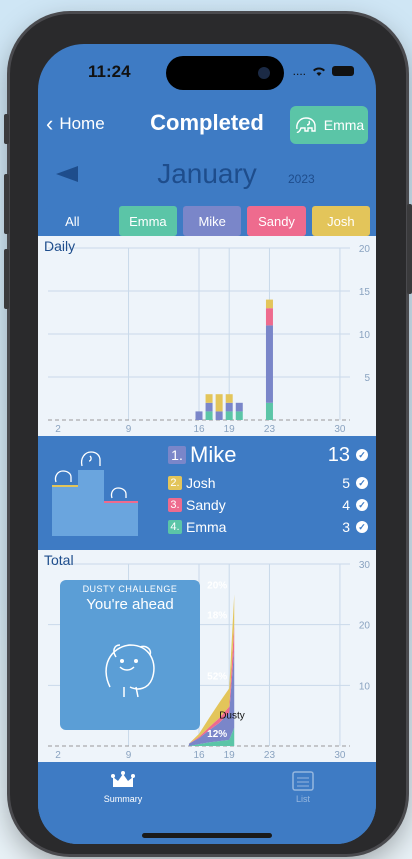 This screenshot has height=859, width=412. What do you see at coordinates (130, 589) in the screenshot?
I see `challenge-title: DUSTY CHALLENGE` at bounding box center [130, 589].